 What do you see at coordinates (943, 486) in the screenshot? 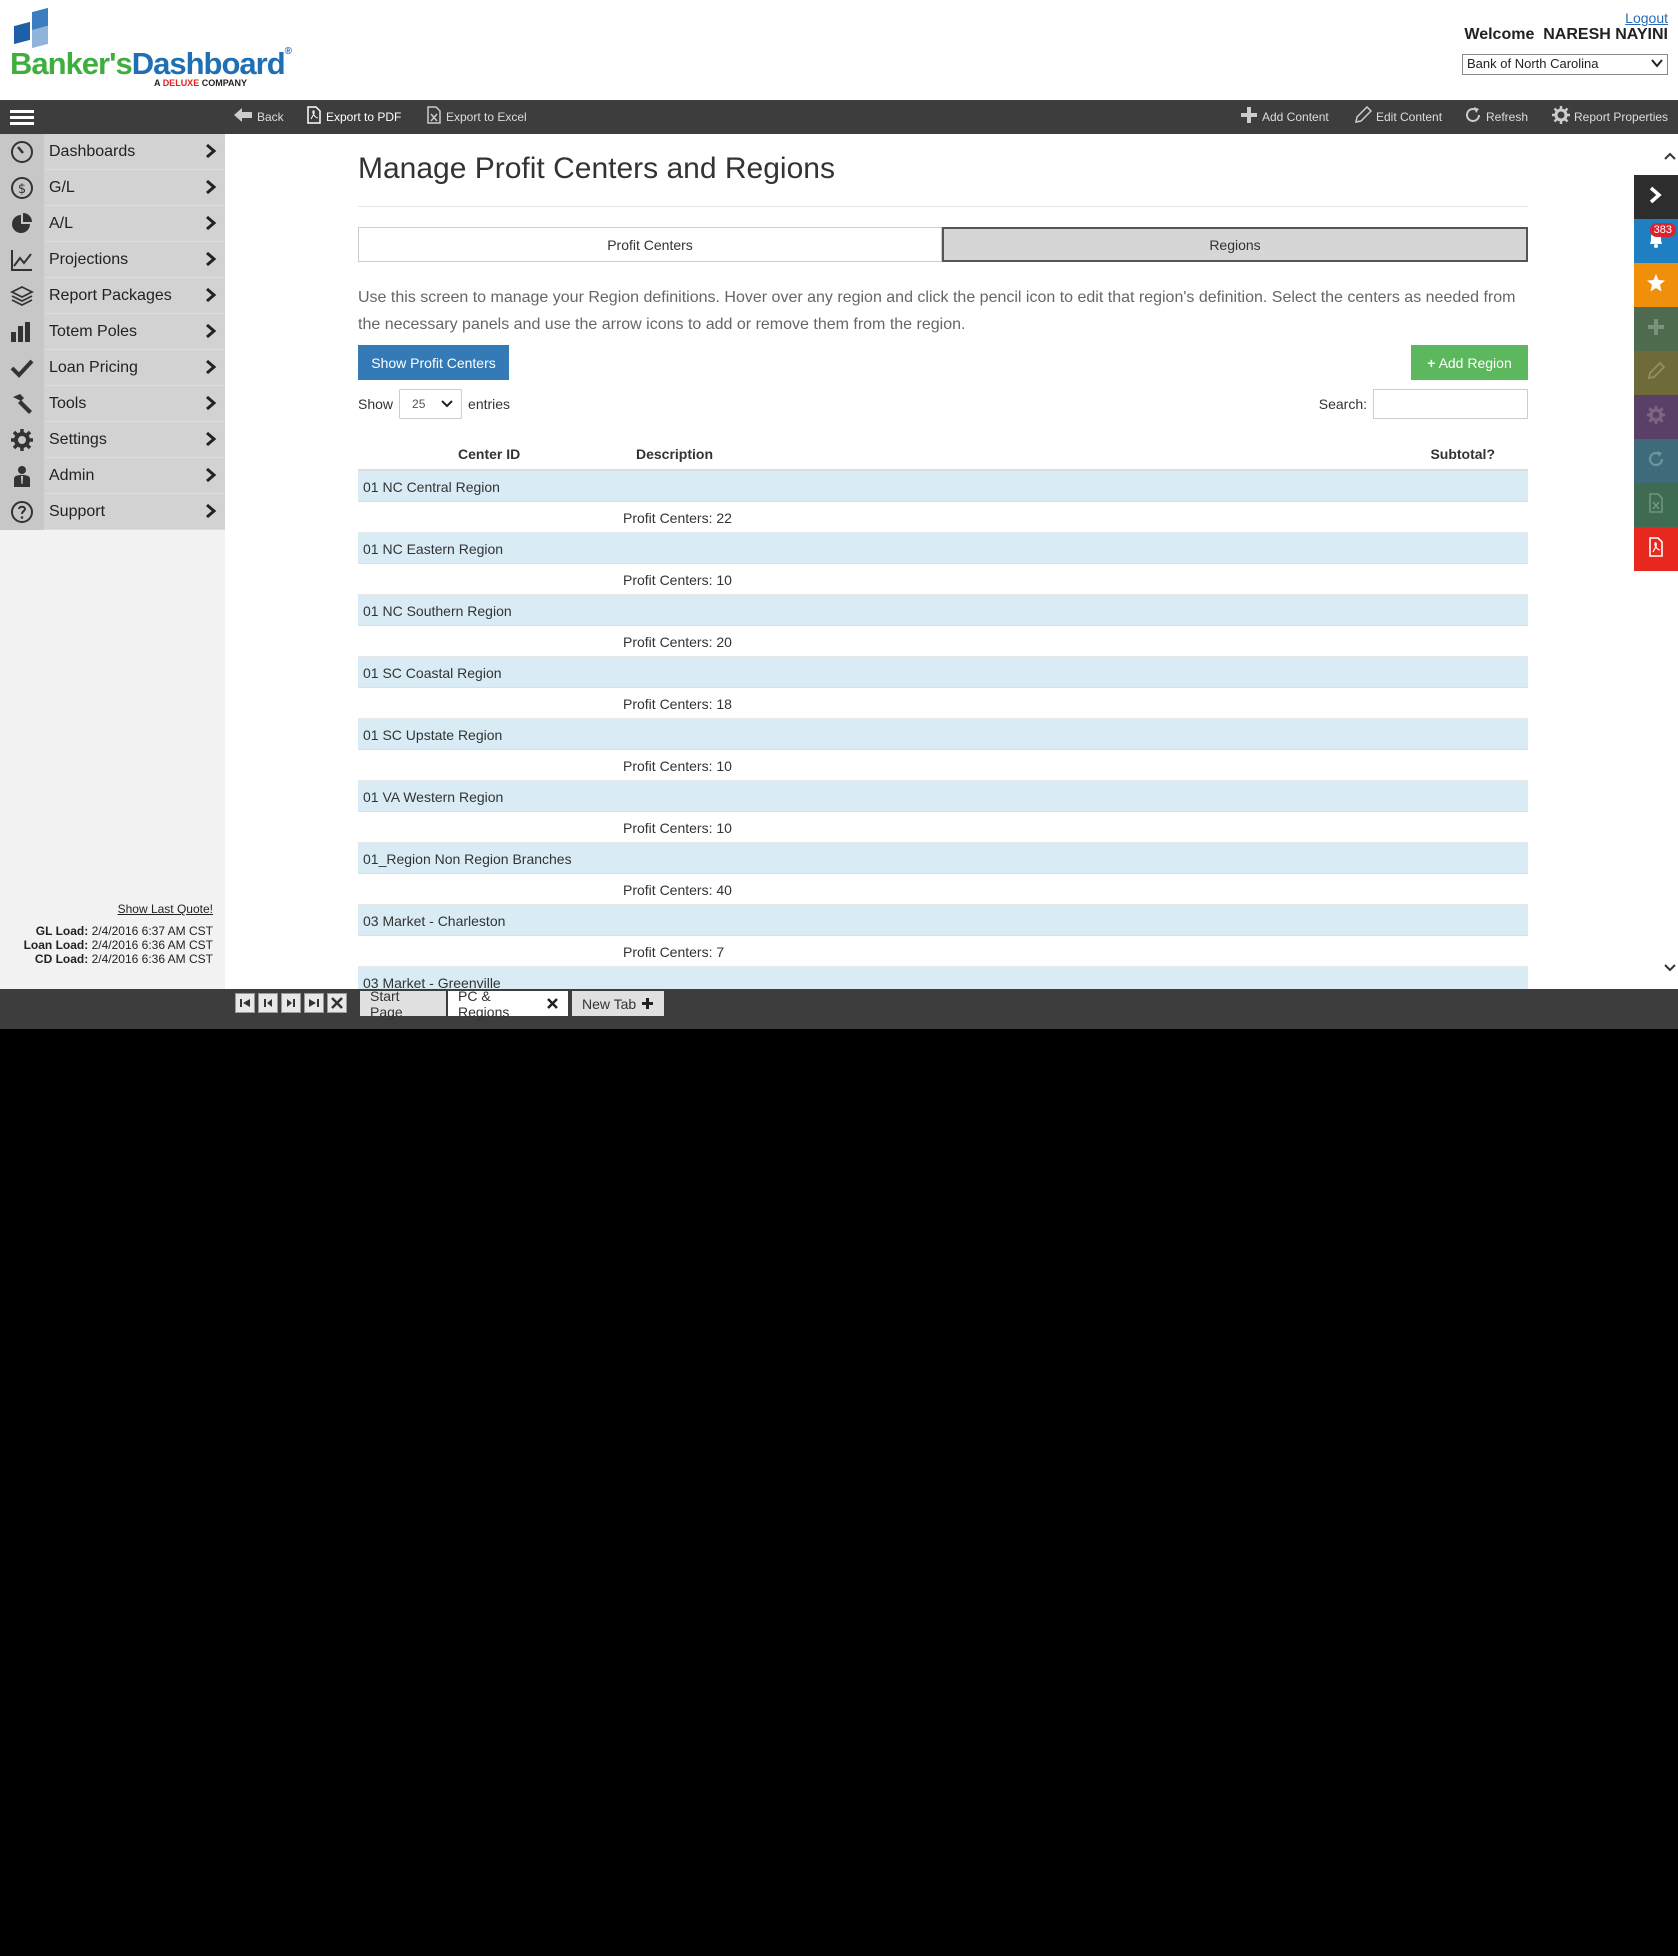
I see `region-row: 01 NC Central Region` at bounding box center [943, 486].